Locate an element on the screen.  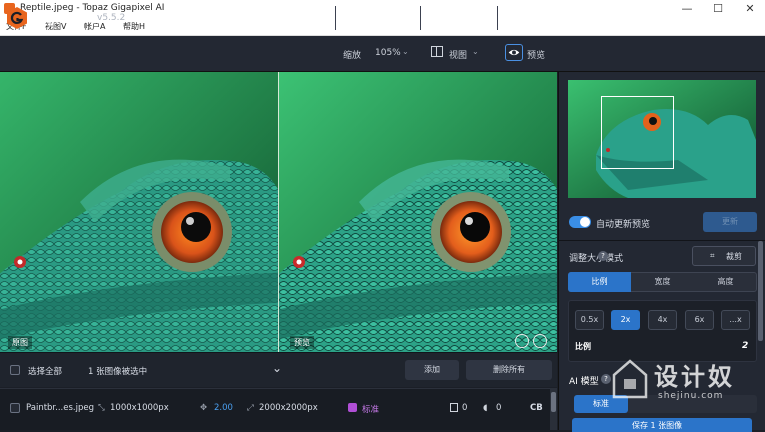
output-size: 2000x2000px is located at coordinates (288, 408).